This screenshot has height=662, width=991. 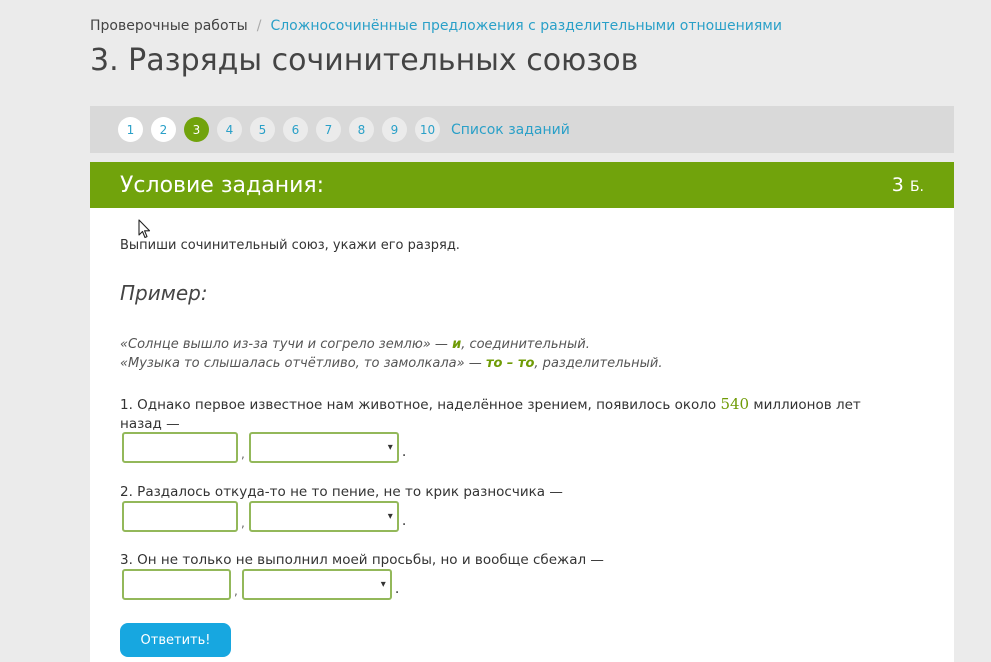 I want to click on question-2-answer-row: , ▾ ., so click(x=264, y=516).